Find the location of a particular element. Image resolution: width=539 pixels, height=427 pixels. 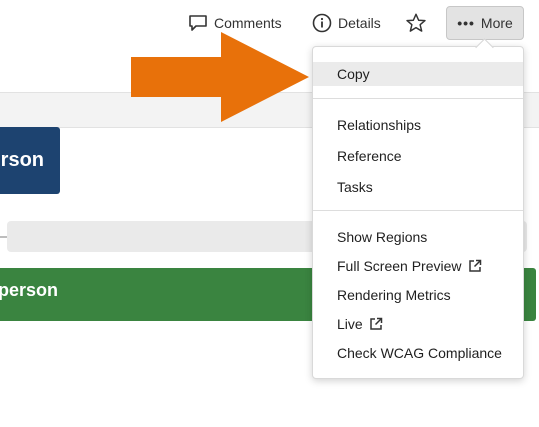

more-button: ••• More is located at coordinates (485, 23).